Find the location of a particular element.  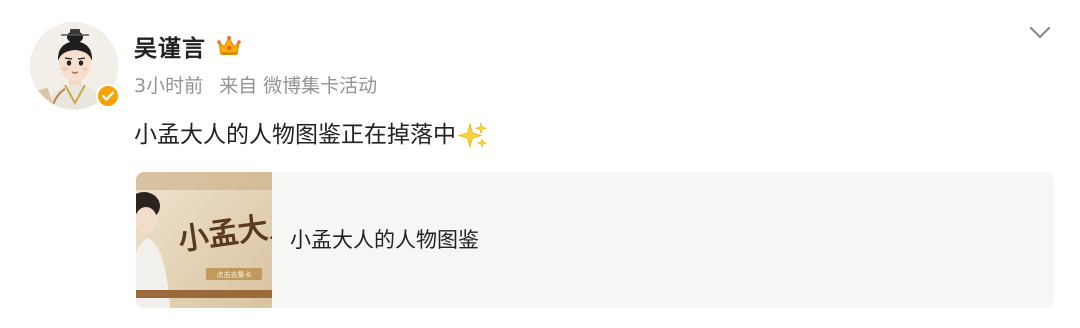

card-title: 小孟大人的人物图鉴 is located at coordinates (384, 240).